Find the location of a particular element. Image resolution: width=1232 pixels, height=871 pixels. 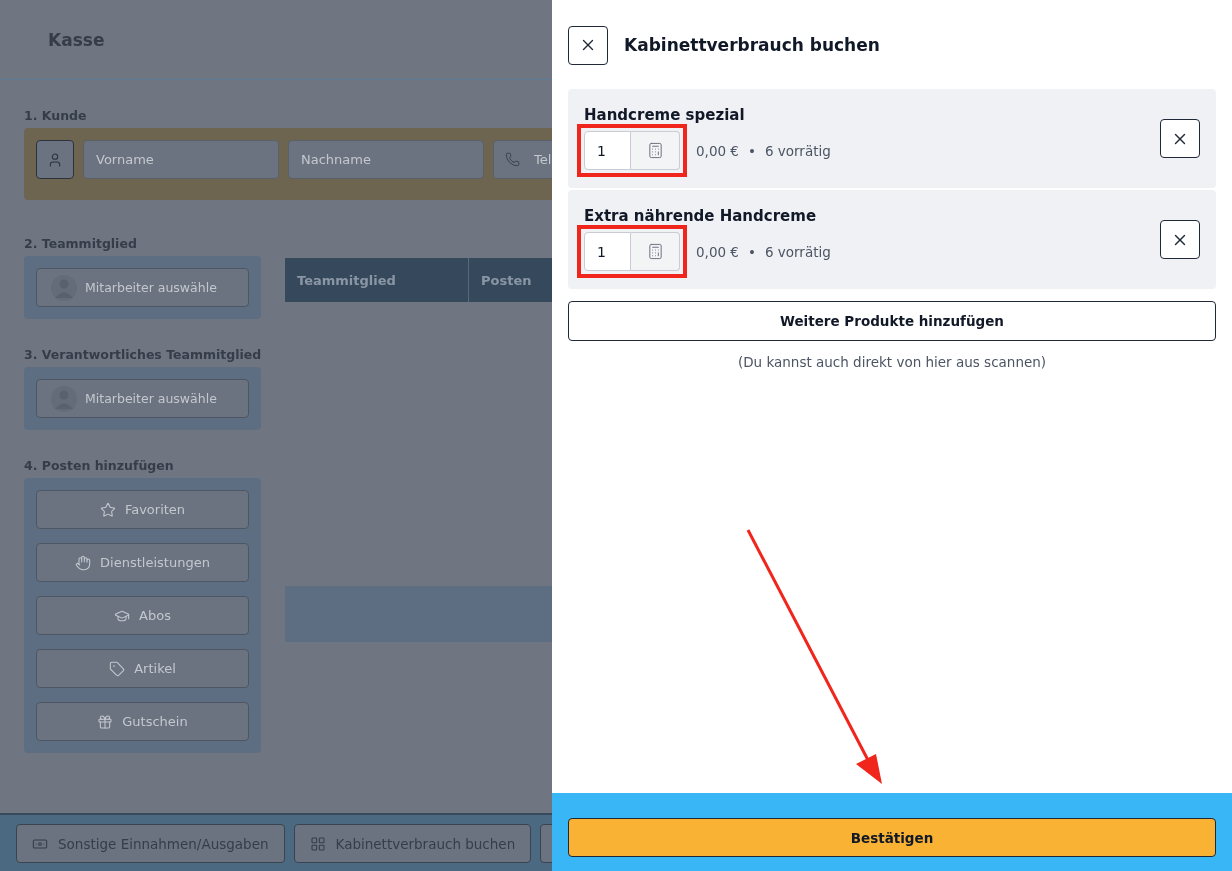

category-button: Favoriten is located at coordinates (142, 509).